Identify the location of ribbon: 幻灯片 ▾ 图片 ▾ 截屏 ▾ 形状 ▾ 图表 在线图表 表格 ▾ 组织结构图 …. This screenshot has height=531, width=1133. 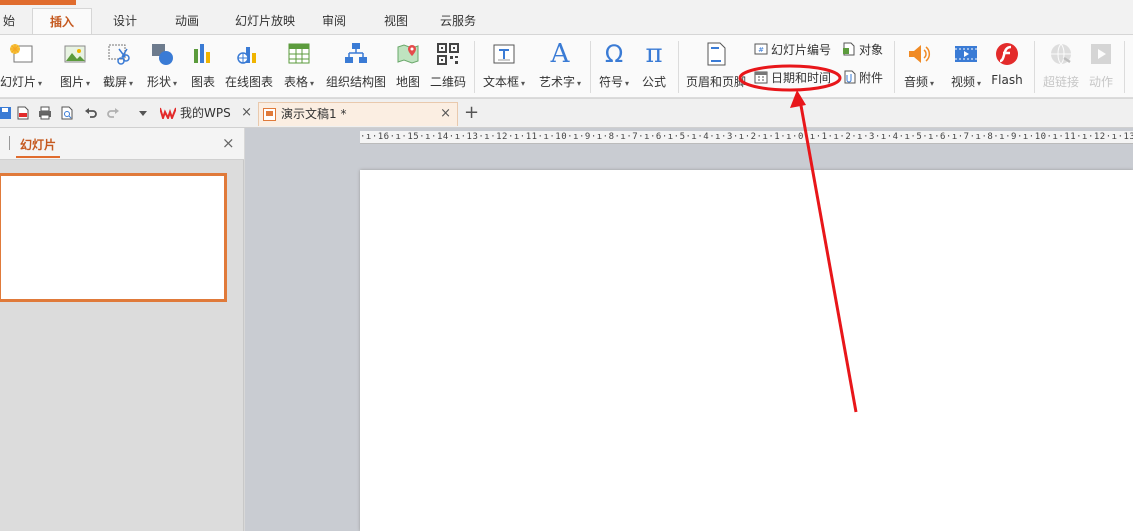
(566, 66).